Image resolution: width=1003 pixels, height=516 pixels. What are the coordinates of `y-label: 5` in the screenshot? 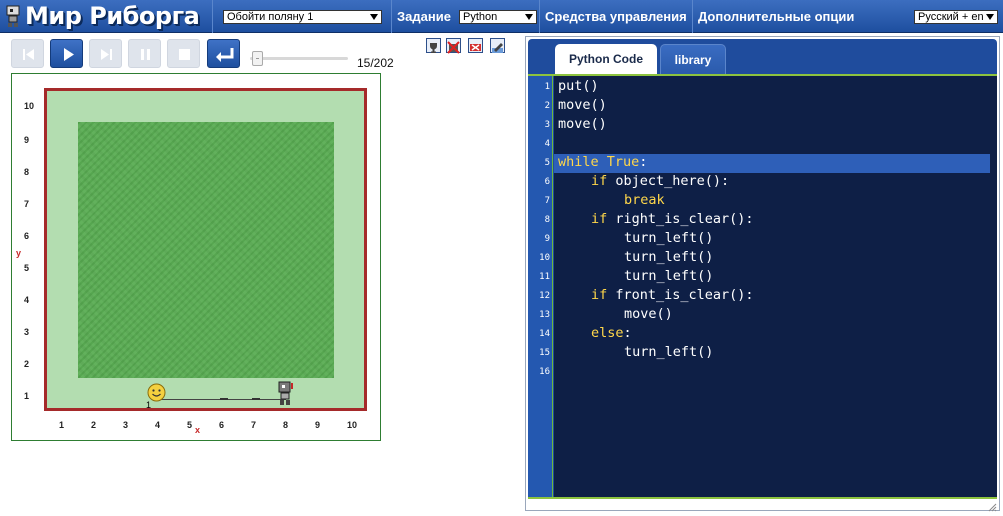 It's located at (27, 268).